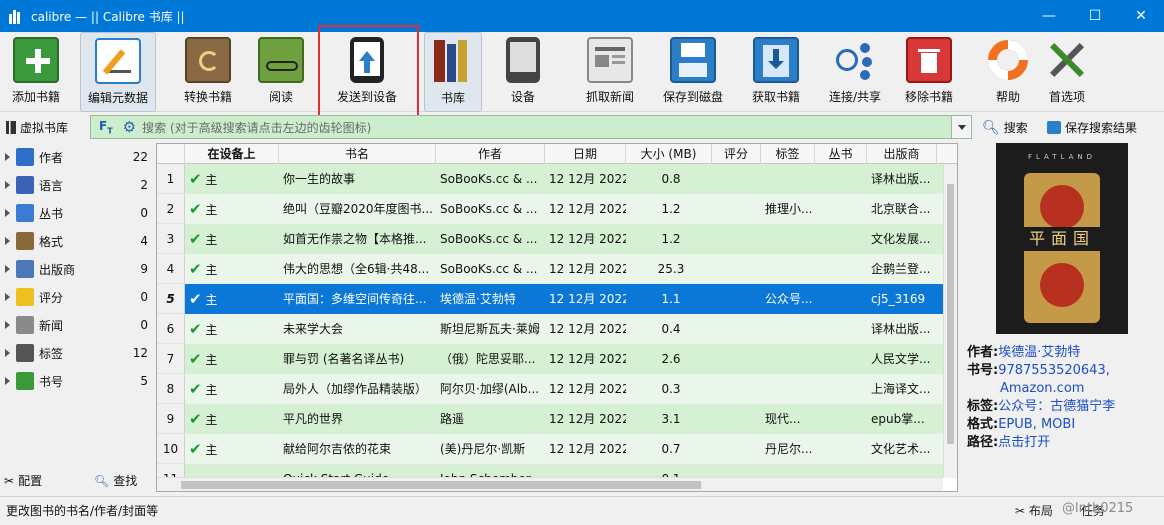  What do you see at coordinates (490, 154) in the screenshot?
I see `column-header: 作者` at bounding box center [490, 154].